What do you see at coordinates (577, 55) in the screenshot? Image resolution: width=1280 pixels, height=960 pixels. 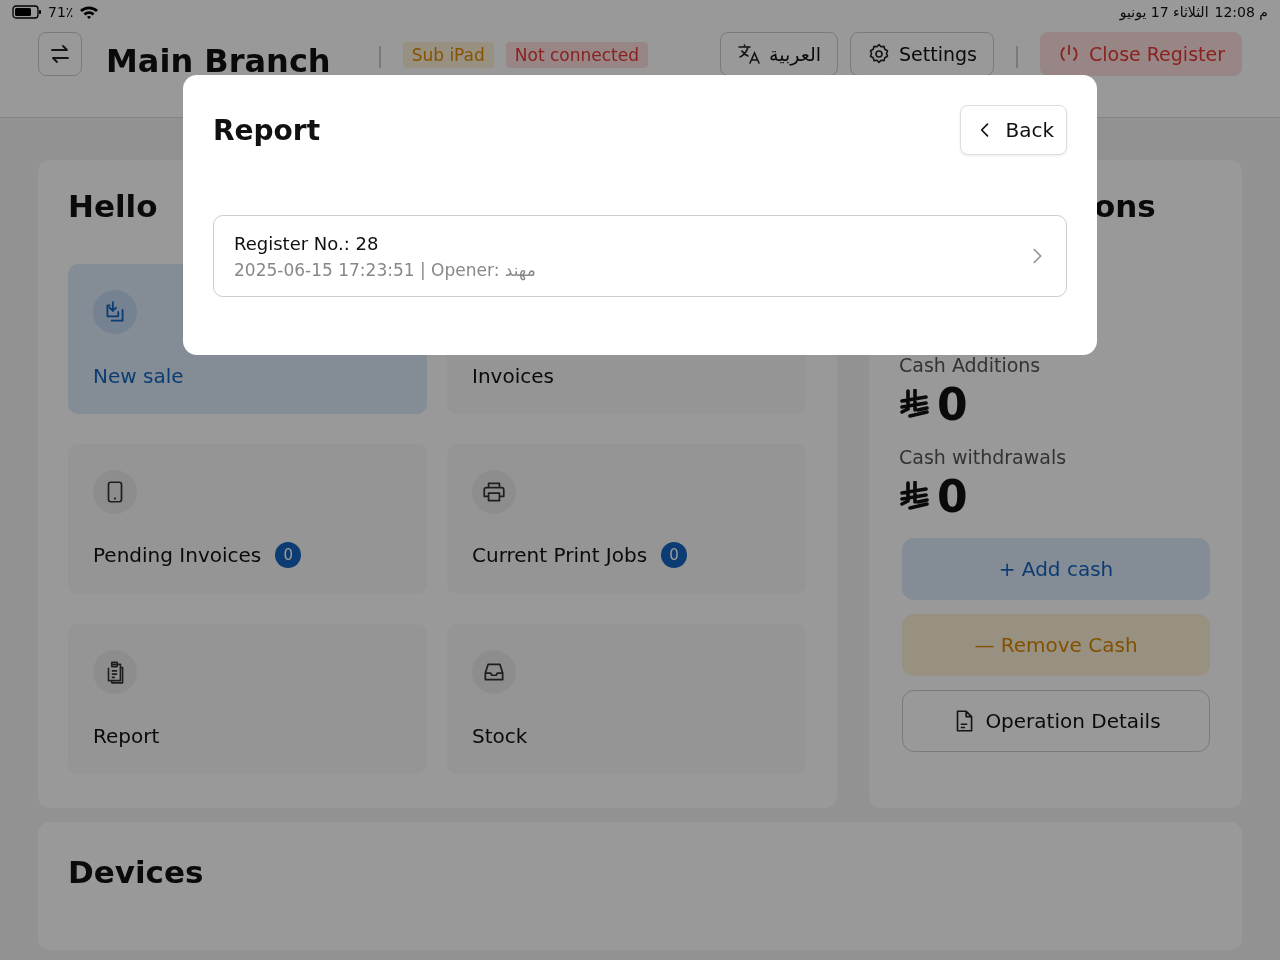 I see `status-badge: Not connected` at bounding box center [577, 55].